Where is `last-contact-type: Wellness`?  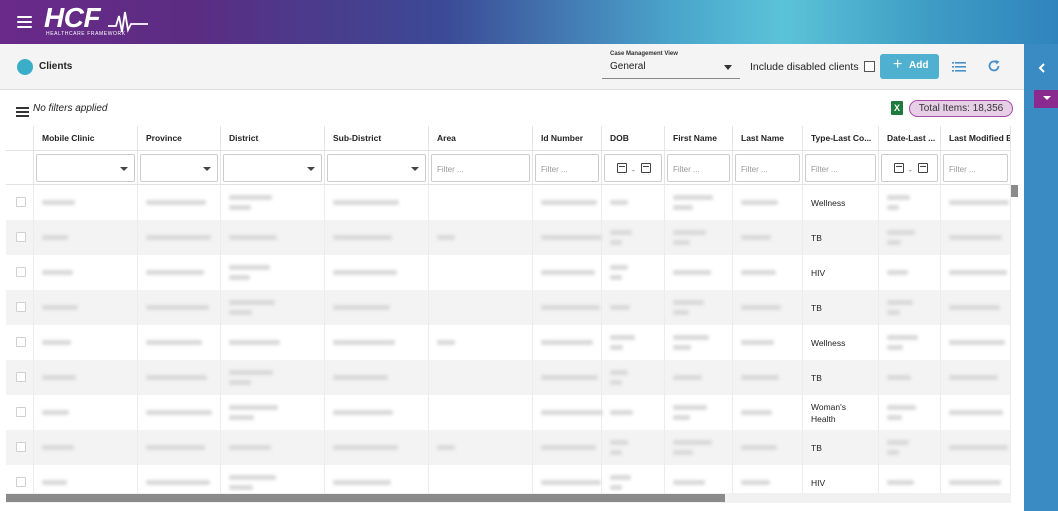 last-contact-type: Wellness is located at coordinates (828, 203).